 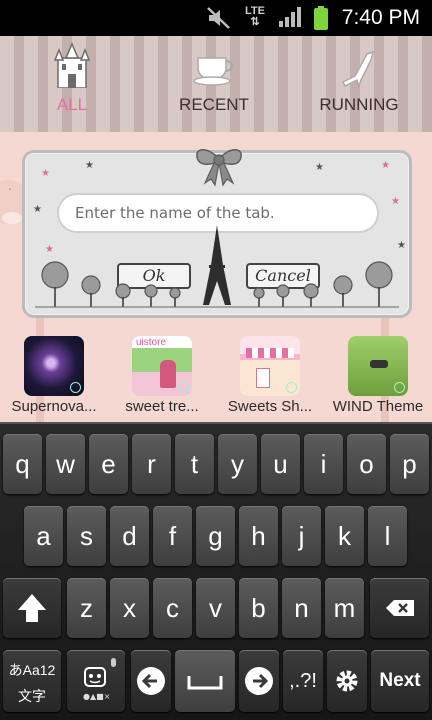 I want to click on teacup-icon, so click(x=213, y=71).